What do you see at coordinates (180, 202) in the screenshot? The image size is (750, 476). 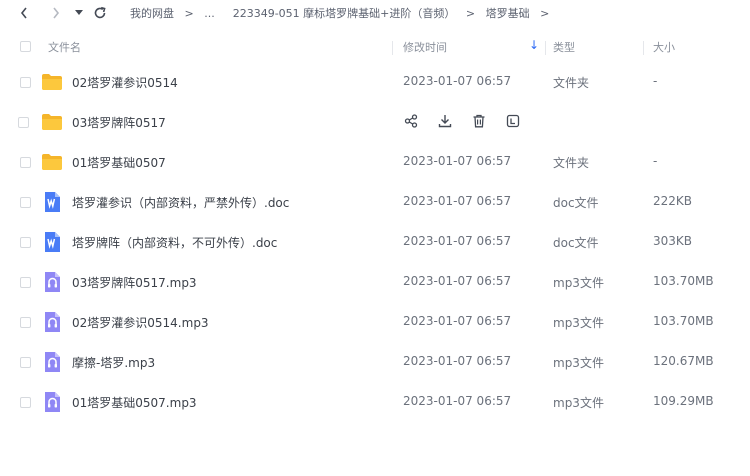 I see `file-name: 塔罗灌参识（内部资料，严禁外传）.doc` at bounding box center [180, 202].